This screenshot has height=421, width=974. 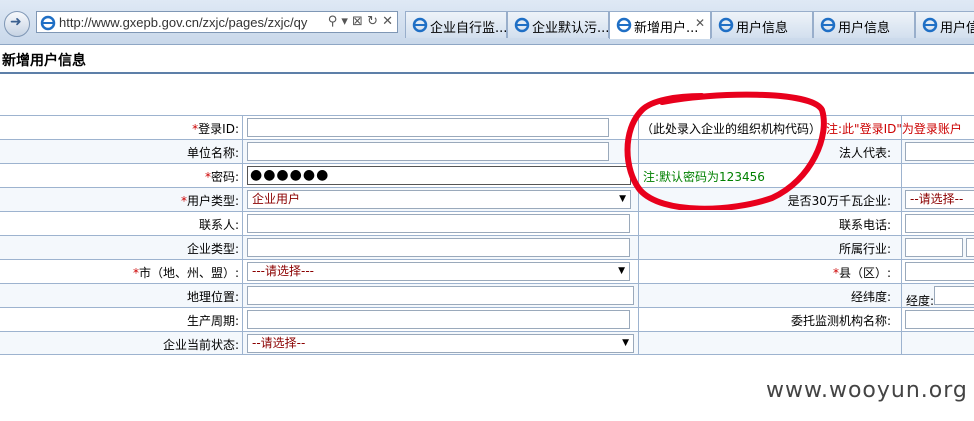 What do you see at coordinates (867, 390) in the screenshot?
I see `watermark-text: www.wooyun.org` at bounding box center [867, 390].